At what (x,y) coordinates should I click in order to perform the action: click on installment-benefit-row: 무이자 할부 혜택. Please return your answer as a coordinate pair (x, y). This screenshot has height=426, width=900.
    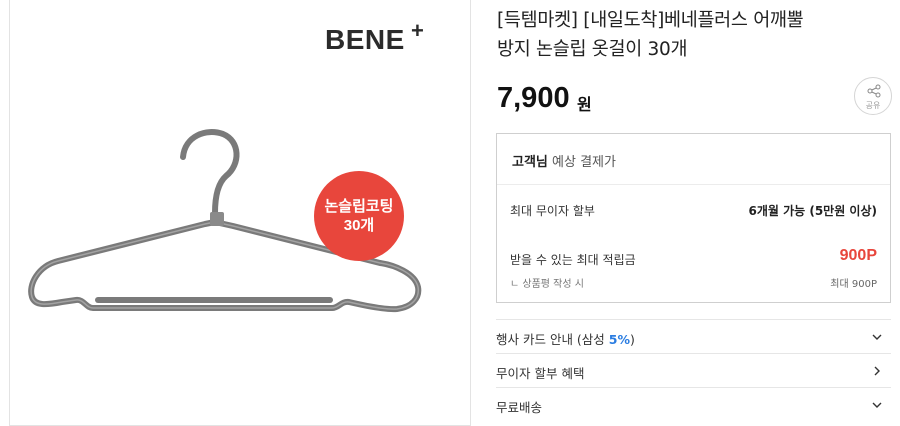
    Looking at the image, I should click on (693, 370).